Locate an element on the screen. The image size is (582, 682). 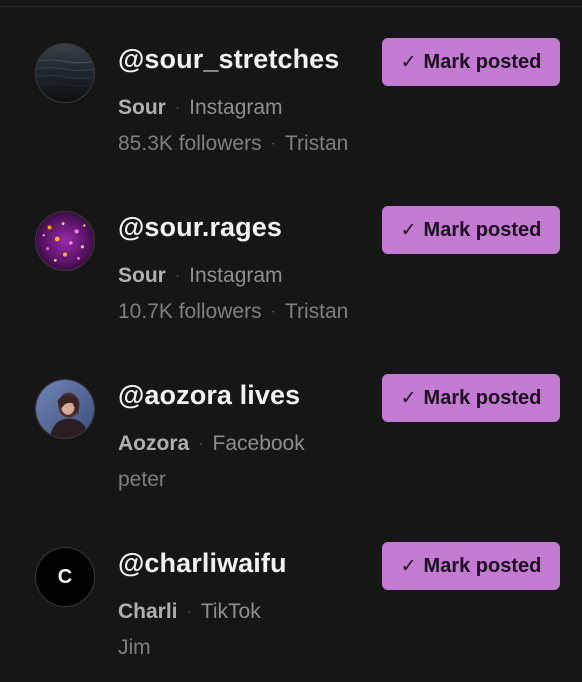
brand-platform: Charli · TikTok is located at coordinates (189, 612).